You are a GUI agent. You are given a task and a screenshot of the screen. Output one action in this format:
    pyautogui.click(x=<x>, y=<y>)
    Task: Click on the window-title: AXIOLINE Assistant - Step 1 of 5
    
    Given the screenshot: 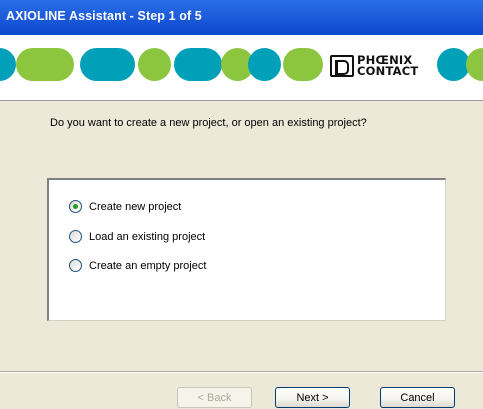 What is the action you would take?
    pyautogui.click(x=104, y=16)
    